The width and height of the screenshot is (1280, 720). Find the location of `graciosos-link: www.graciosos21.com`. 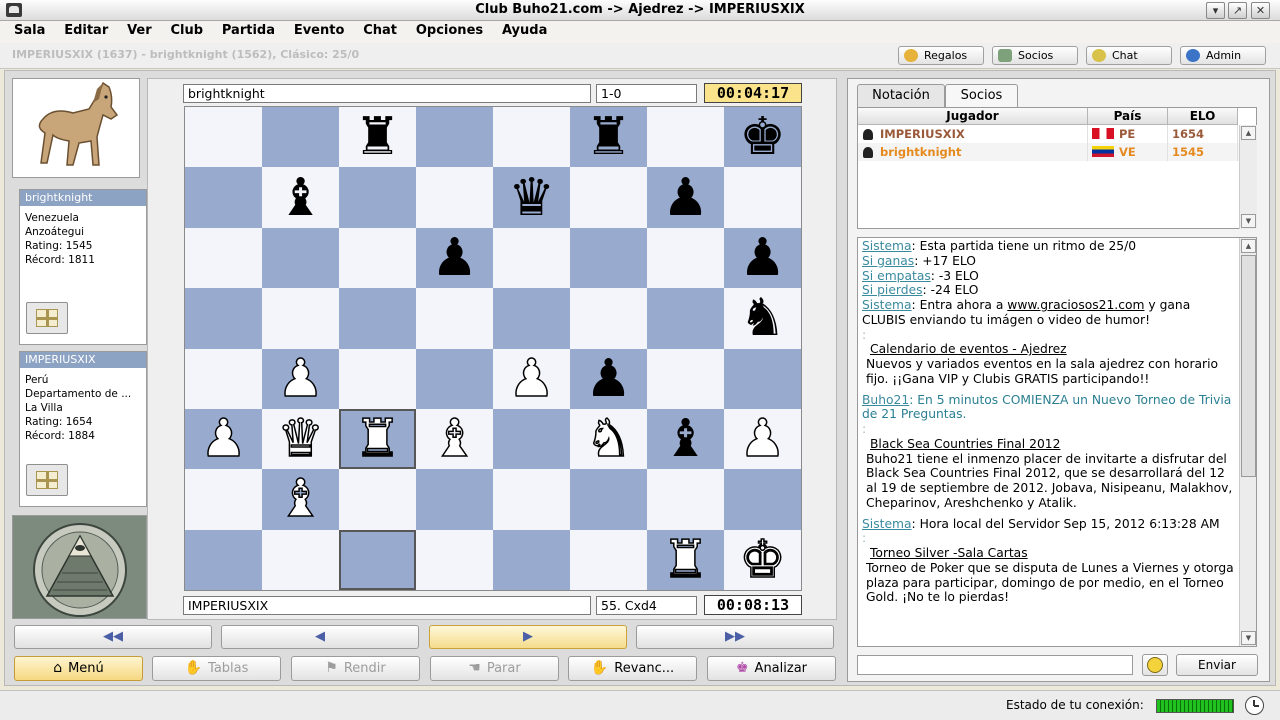

graciosos-link: www.graciosos21.com is located at coordinates (1075, 305).